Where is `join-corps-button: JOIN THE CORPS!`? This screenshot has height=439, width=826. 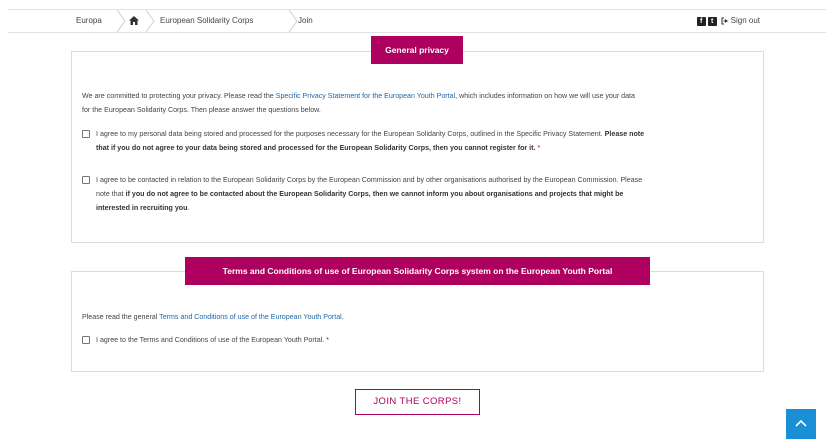 join-corps-button: JOIN THE CORPS! is located at coordinates (417, 402).